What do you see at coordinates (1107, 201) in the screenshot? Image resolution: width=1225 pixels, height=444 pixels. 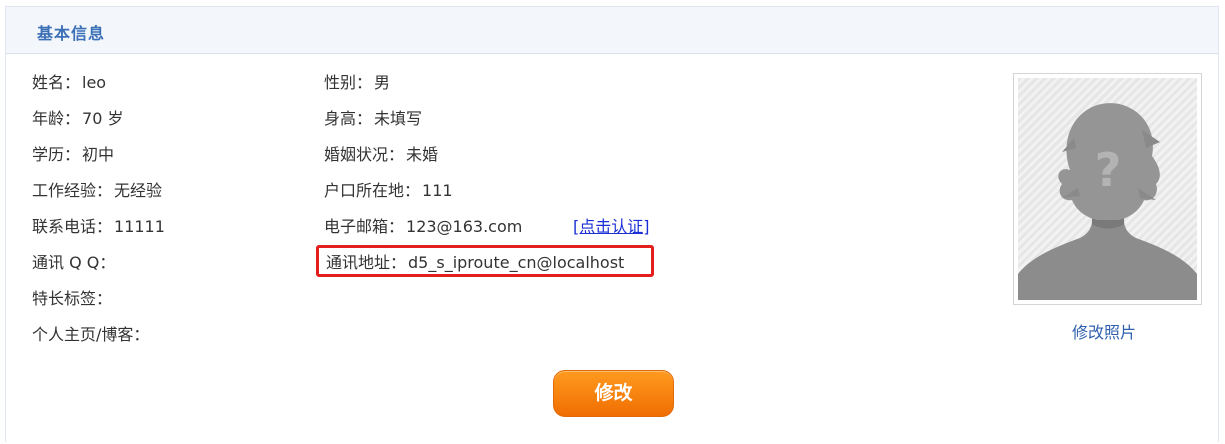 I see `avatar-silhouette: ?` at bounding box center [1107, 201].